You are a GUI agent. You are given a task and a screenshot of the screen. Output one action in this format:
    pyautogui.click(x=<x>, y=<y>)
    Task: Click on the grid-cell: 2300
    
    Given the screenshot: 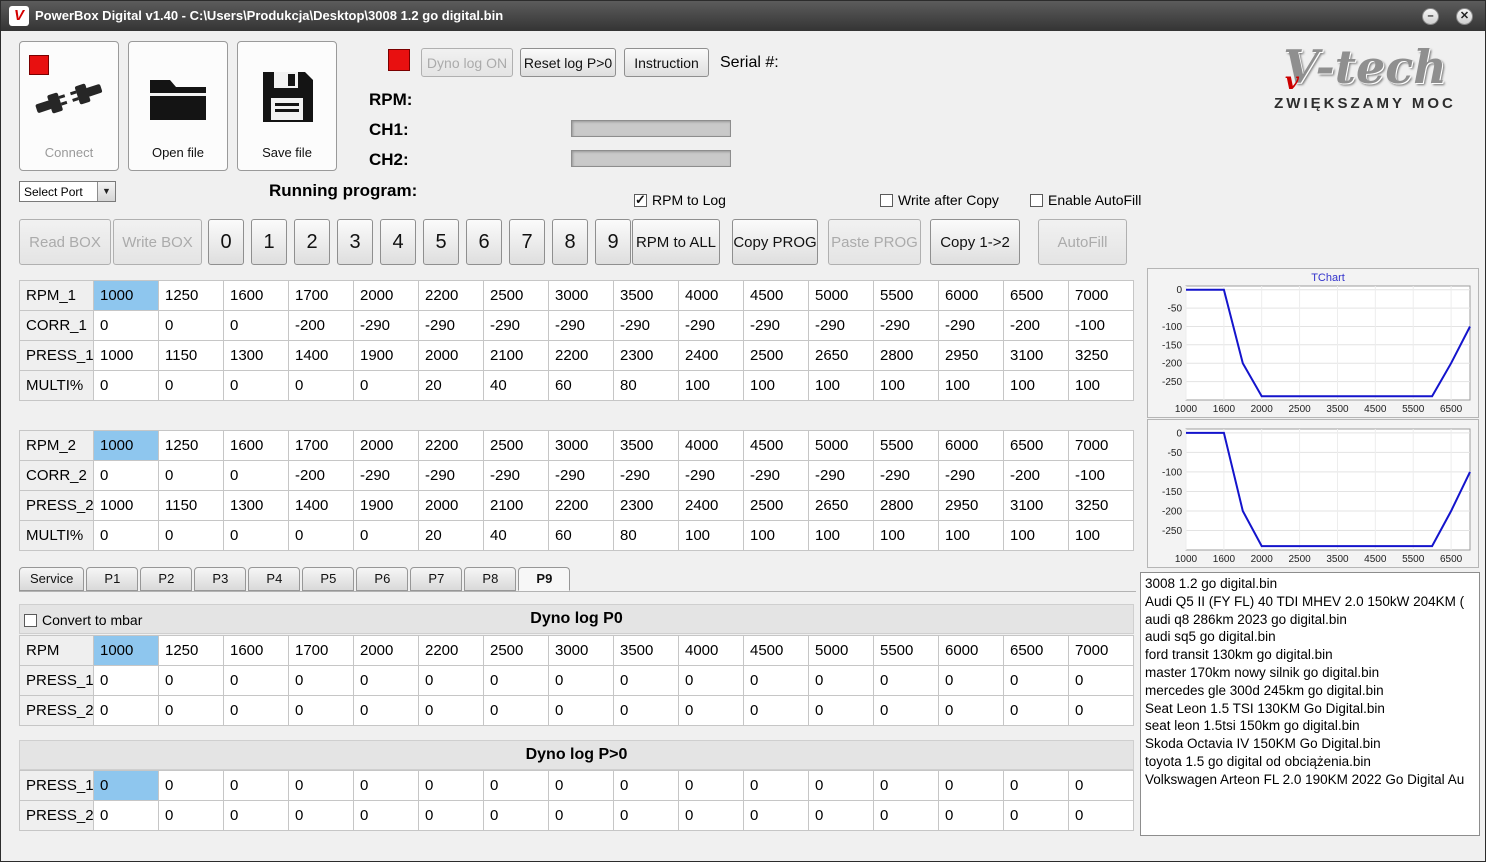 What is the action you would take?
    pyautogui.click(x=646, y=505)
    